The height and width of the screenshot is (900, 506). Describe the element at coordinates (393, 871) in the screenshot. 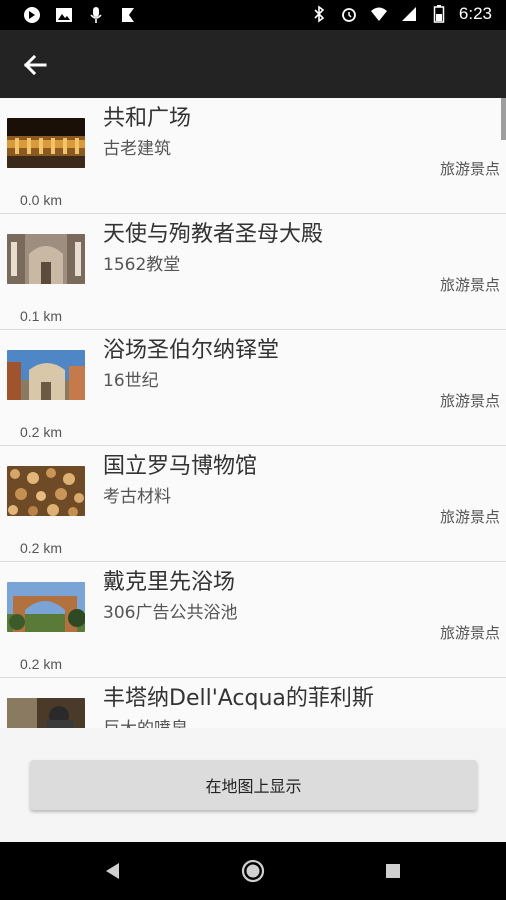

I see `recents-square-icon` at that location.